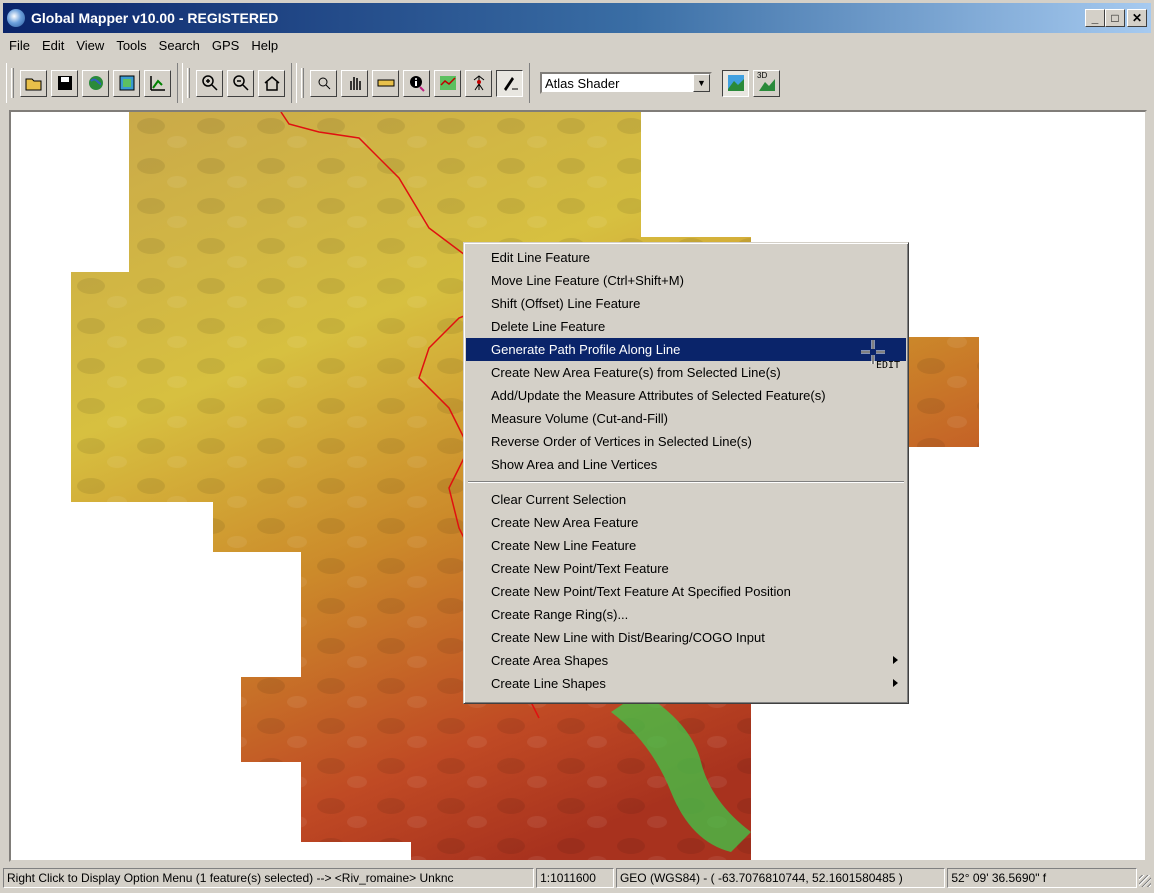 The height and width of the screenshot is (893, 1154). What do you see at coordinates (90, 45) in the screenshot?
I see `menu-view: View` at bounding box center [90, 45].